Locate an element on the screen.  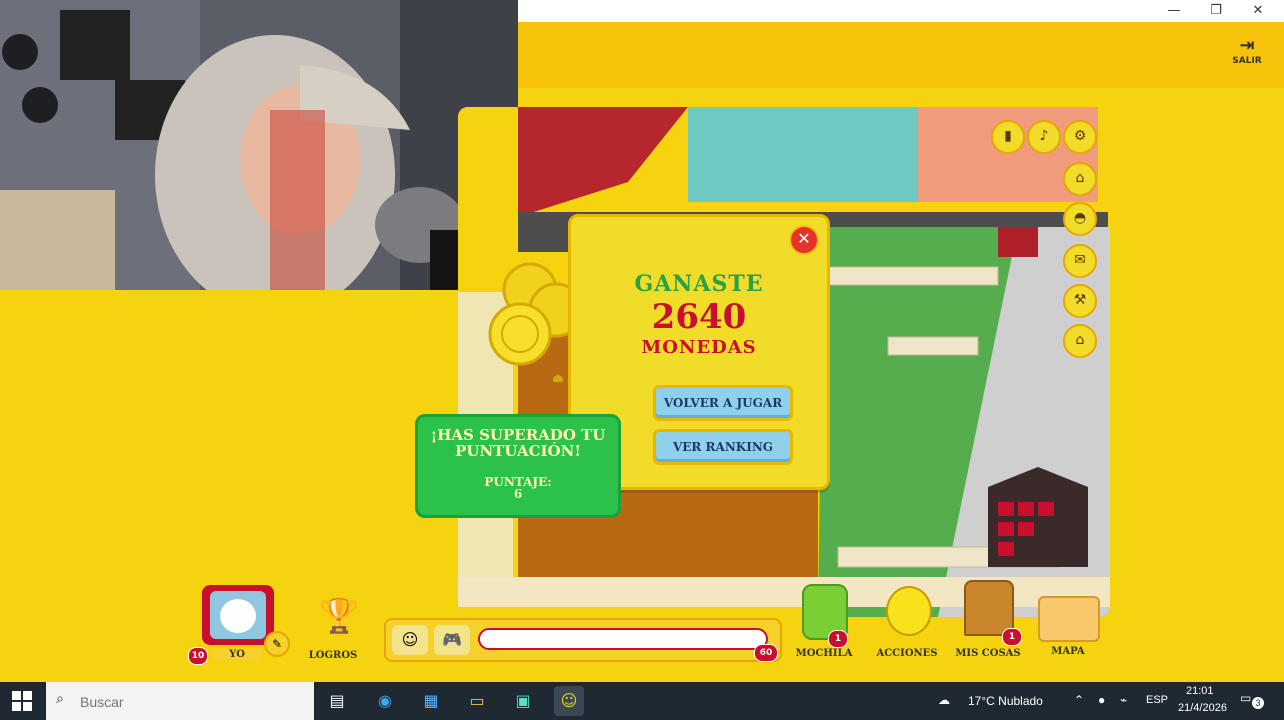
score-value: 6 is located at coordinates (518, 494).